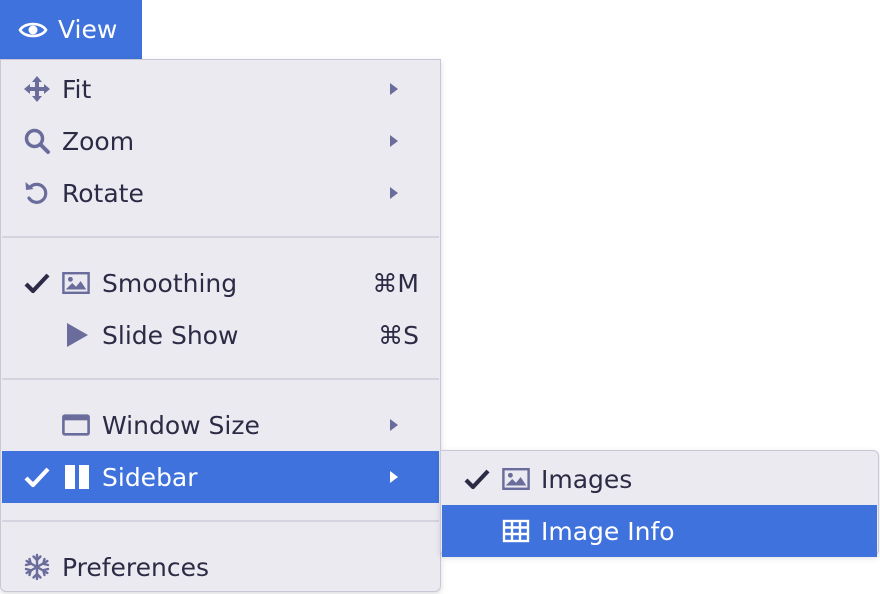 The width and height of the screenshot is (880, 594). Describe the element at coordinates (587, 479) in the screenshot. I see `menu-item-label: Images` at that location.